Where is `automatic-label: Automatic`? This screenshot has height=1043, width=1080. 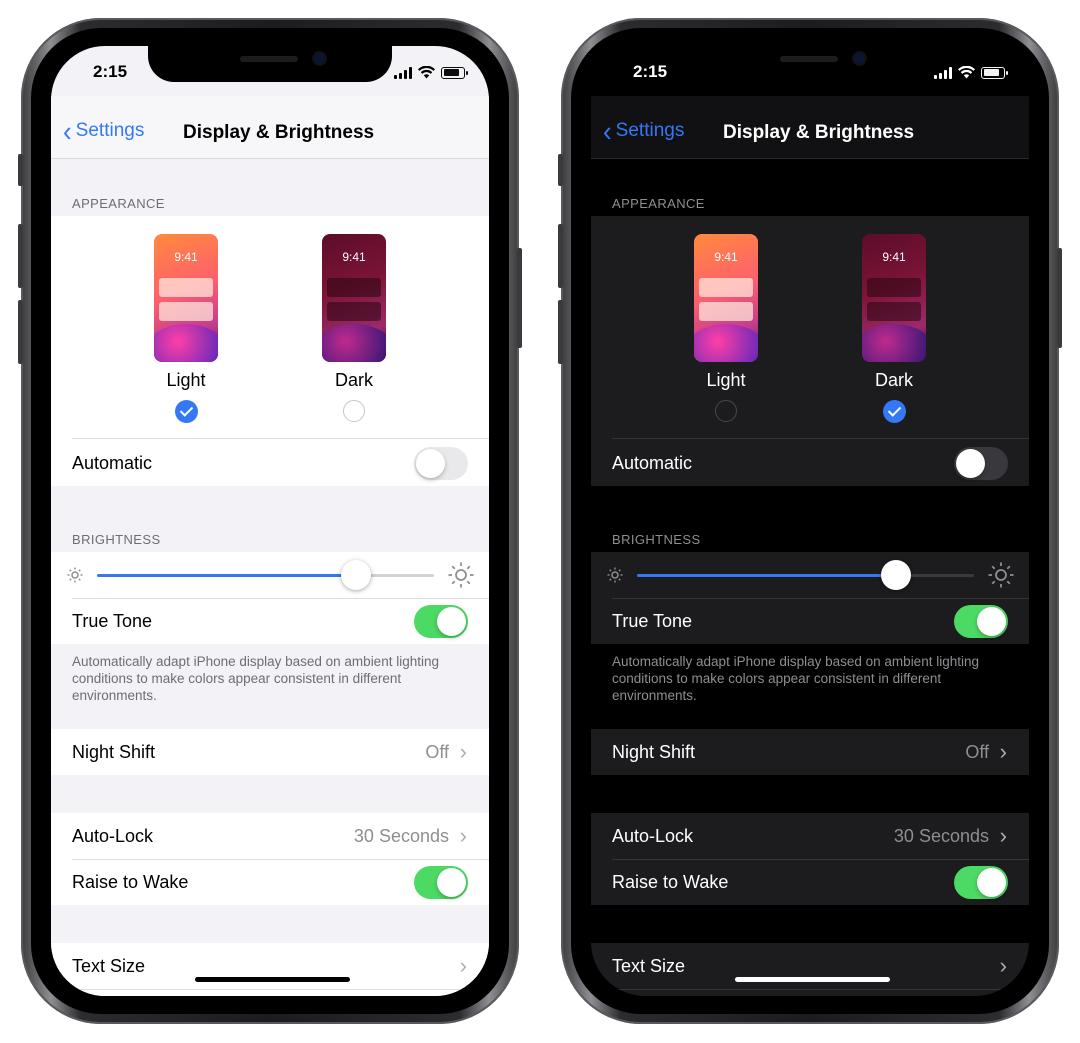 automatic-label: Automatic is located at coordinates (652, 463).